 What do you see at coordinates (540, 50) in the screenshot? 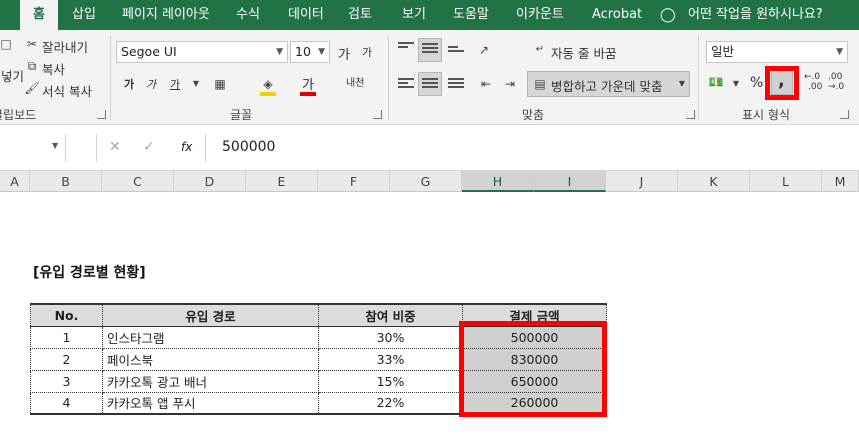
I see `wrap-text-icon: ↵` at bounding box center [540, 50].